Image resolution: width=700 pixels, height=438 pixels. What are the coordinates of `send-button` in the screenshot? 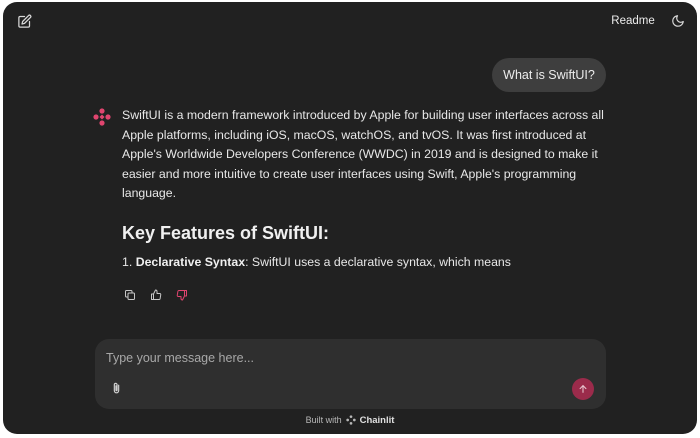 It's located at (583, 389).